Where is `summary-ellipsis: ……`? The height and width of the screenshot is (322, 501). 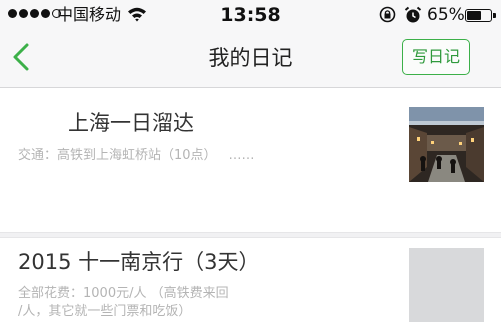 summary-ellipsis: …… is located at coordinates (241, 155).